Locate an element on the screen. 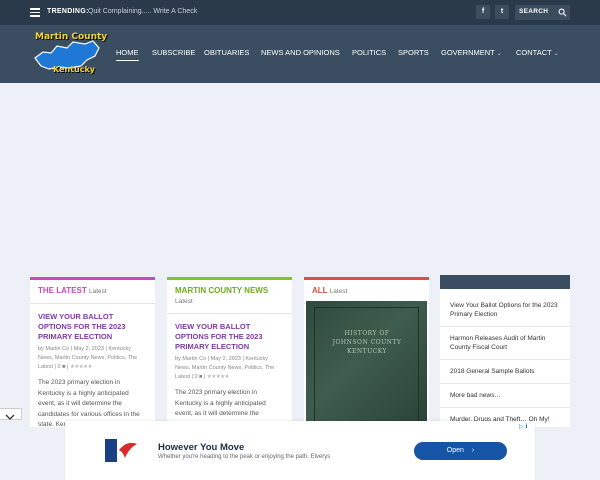 Image resolution: width=600 pixels, height=480 pixels. facebook-icon: f is located at coordinates (483, 12).